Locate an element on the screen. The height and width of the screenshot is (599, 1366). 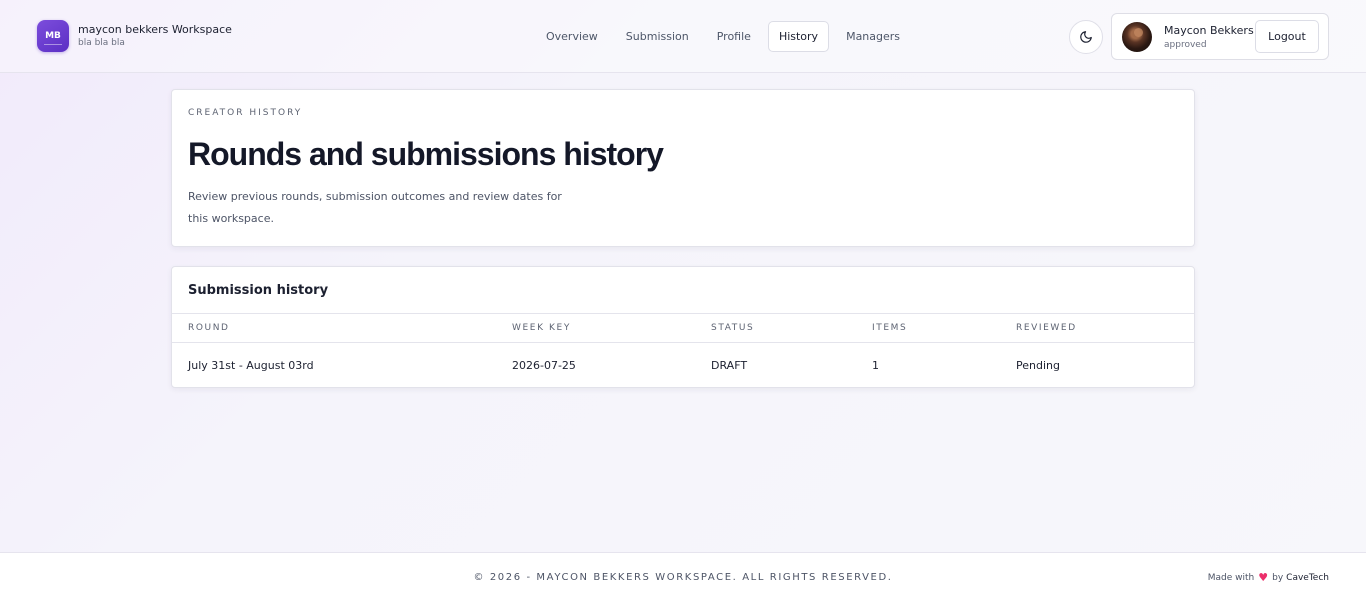
company-link: CaveTech is located at coordinates (1307, 578).